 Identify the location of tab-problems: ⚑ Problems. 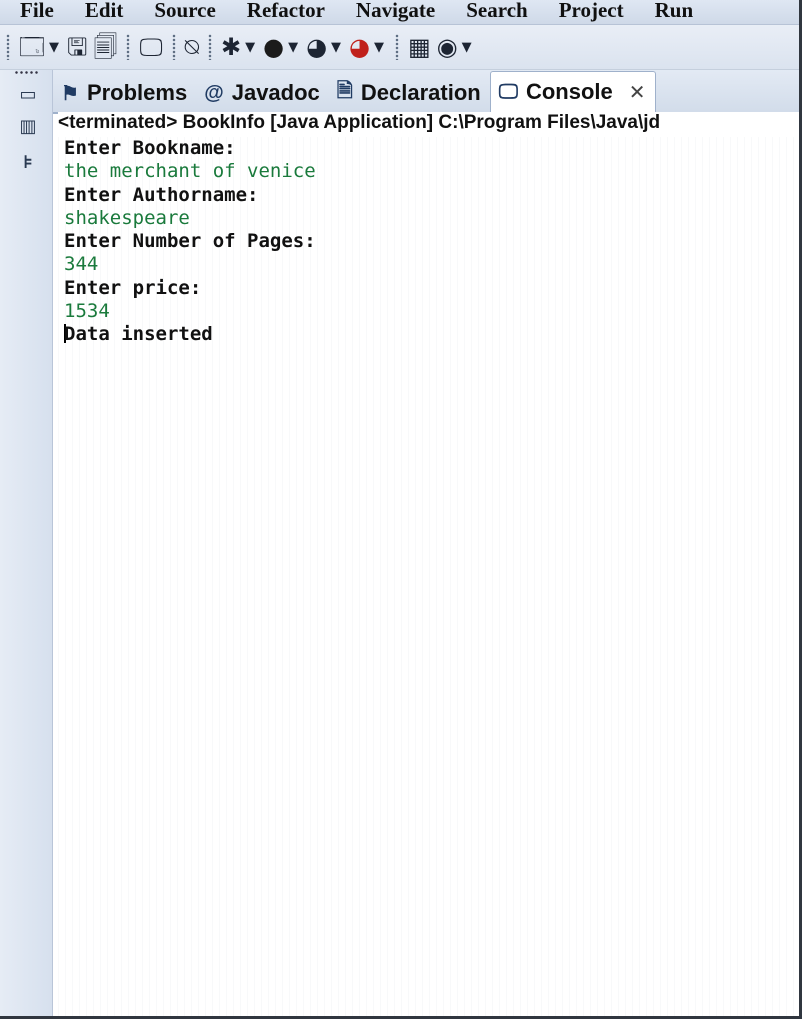
(124, 93).